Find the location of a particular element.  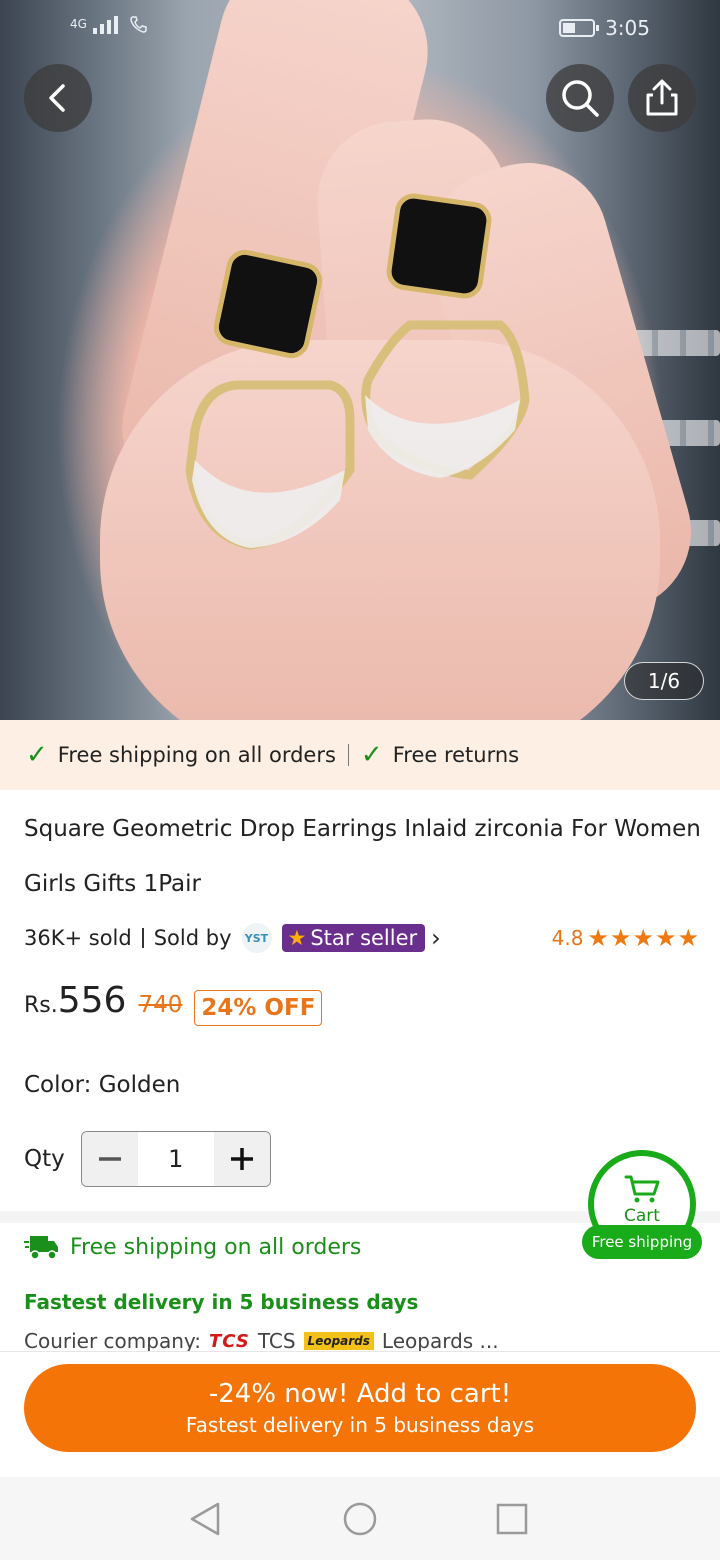

system-nav-bar is located at coordinates (360, 1518).